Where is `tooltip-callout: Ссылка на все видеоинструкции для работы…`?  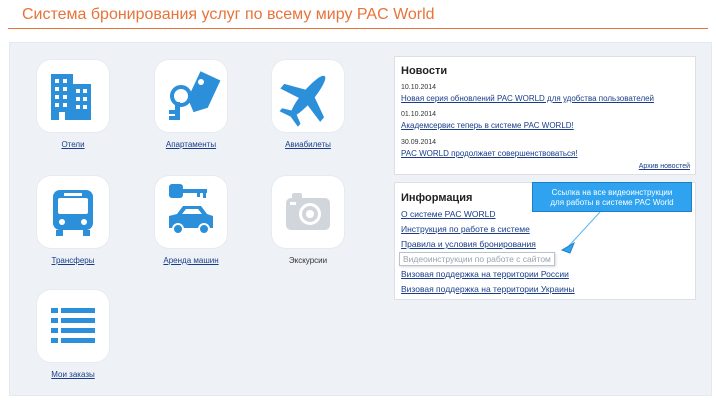
tooltip-callout: Ссылка на все видеоинструкции для работы… is located at coordinates (612, 197).